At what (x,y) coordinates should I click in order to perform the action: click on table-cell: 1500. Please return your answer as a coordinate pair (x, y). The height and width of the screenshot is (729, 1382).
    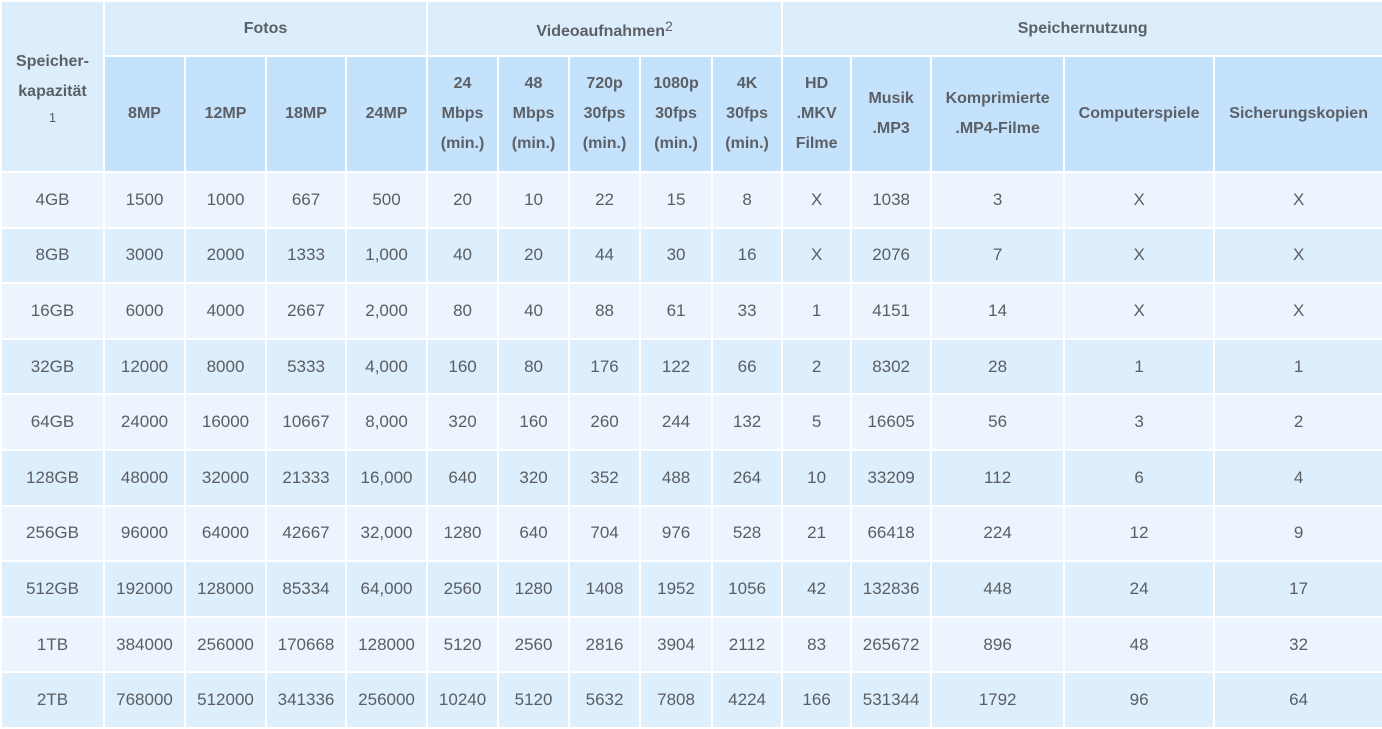
    Looking at the image, I should click on (144, 200).